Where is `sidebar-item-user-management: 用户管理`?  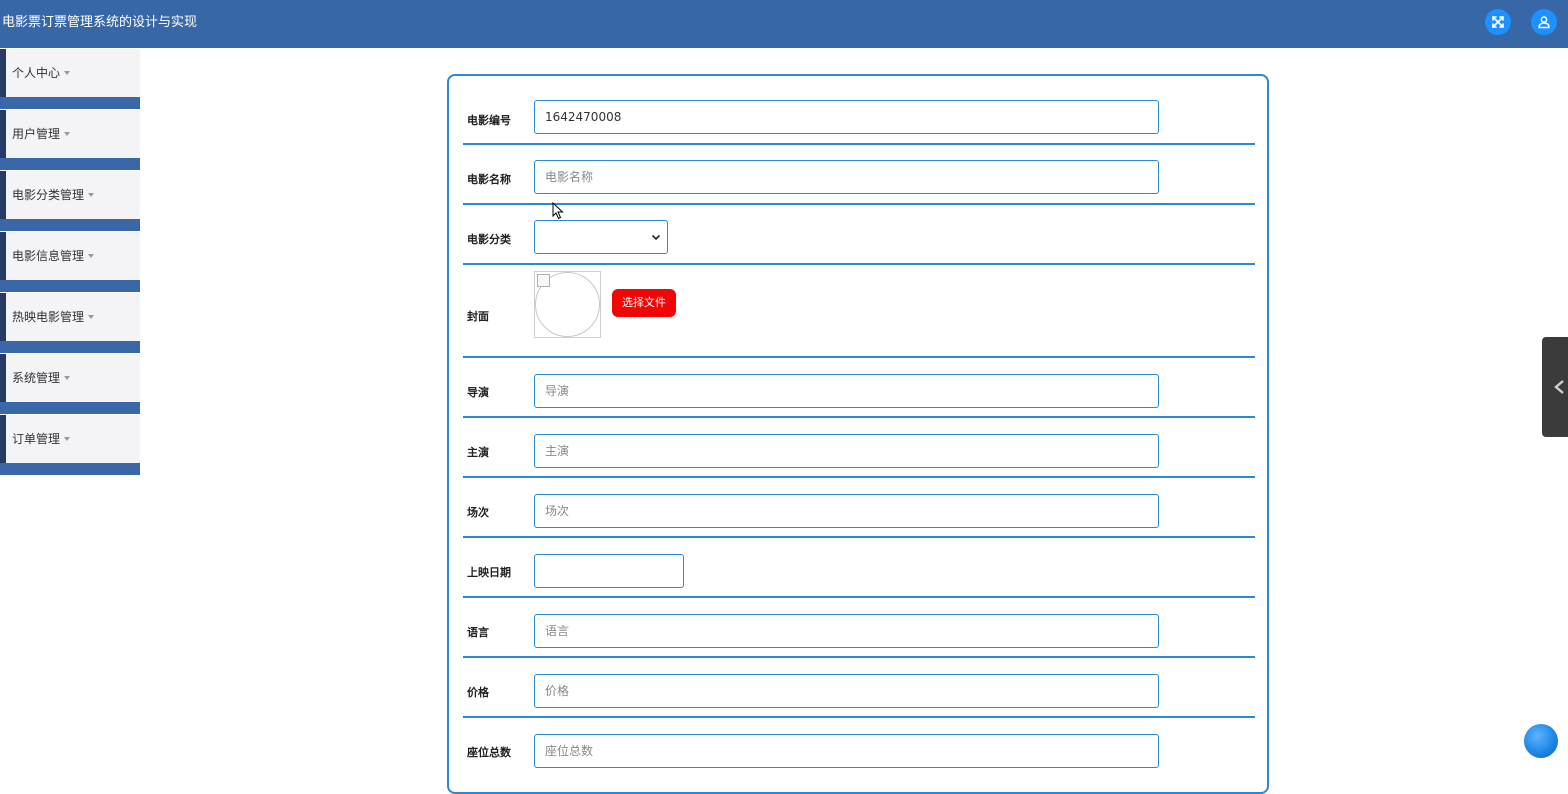
sidebar-item-user-management: 用户管理 is located at coordinates (70, 134).